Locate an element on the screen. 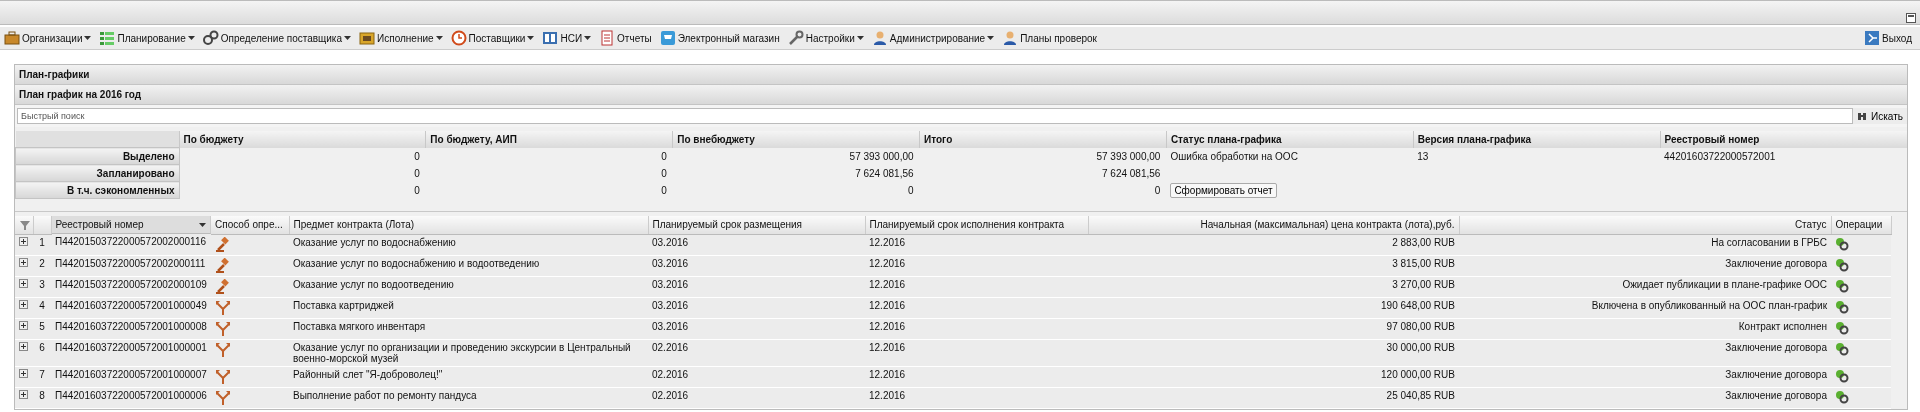 The width and height of the screenshot is (1920, 412). column-header: Версия плана-графика is located at coordinates (1537, 139).